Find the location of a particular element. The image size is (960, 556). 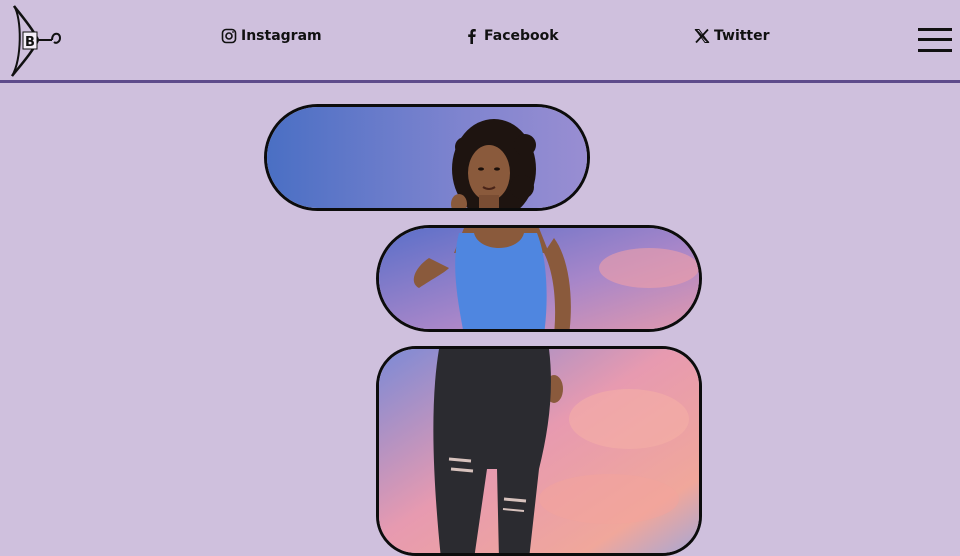

hero-panel-top is located at coordinates (427, 157).